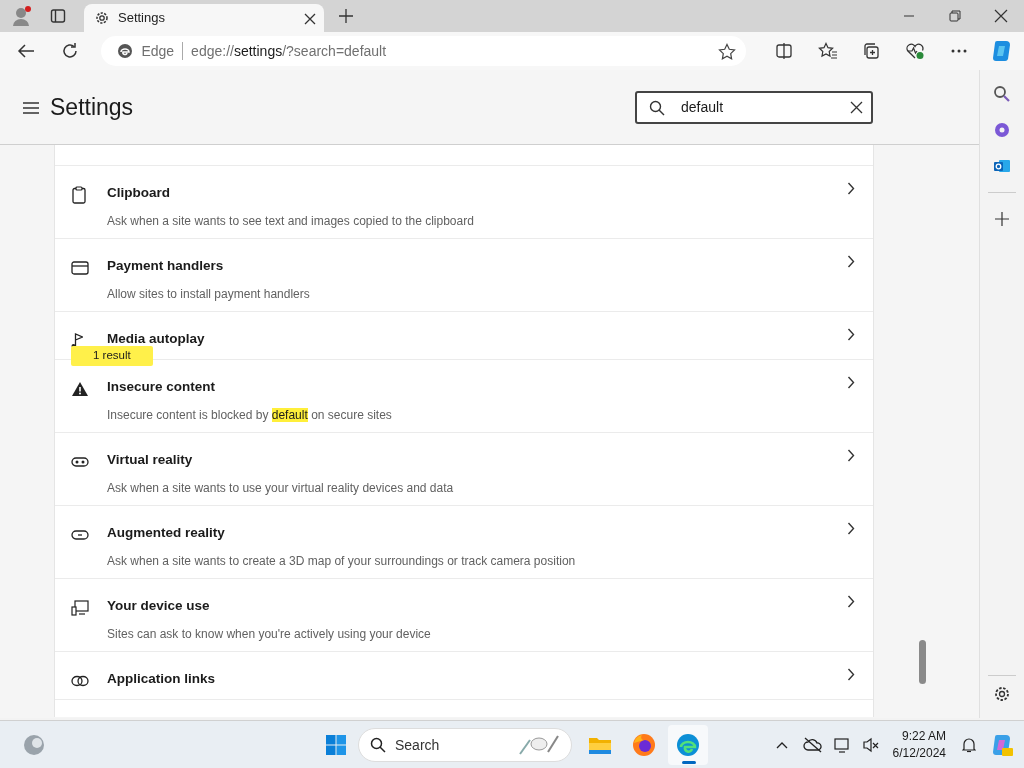 The height and width of the screenshot is (768, 1024). What do you see at coordinates (341, 561) in the screenshot?
I see `row-description: Ask when a site wants to create a 3D map of your surroundings or track camera position` at bounding box center [341, 561].